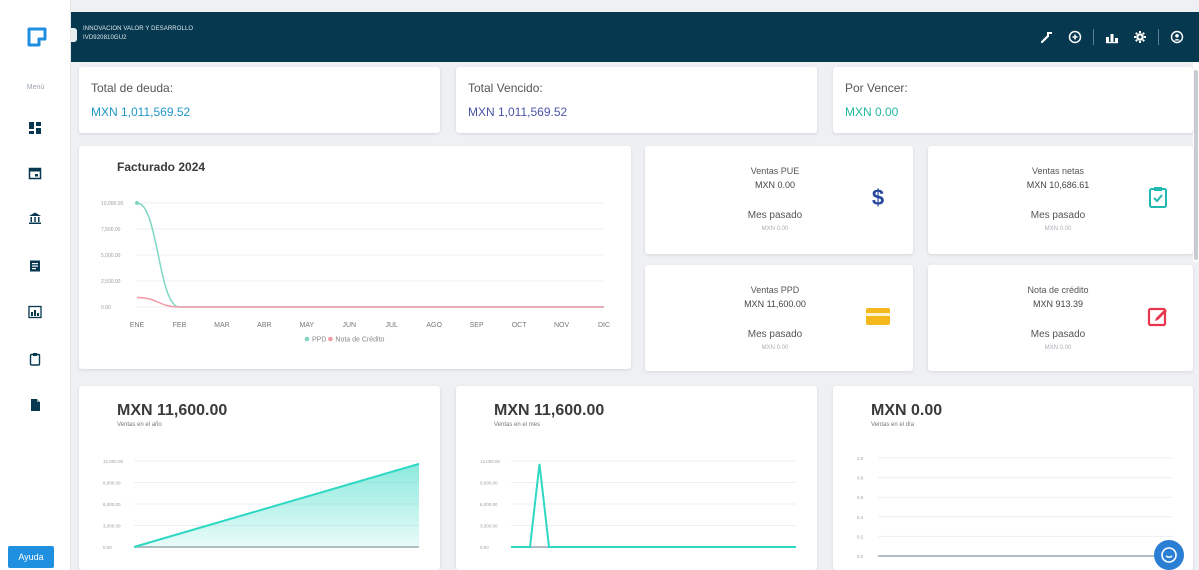  What do you see at coordinates (392, 325) in the screenshot?
I see `x-tick-label: JUL` at bounding box center [392, 325].